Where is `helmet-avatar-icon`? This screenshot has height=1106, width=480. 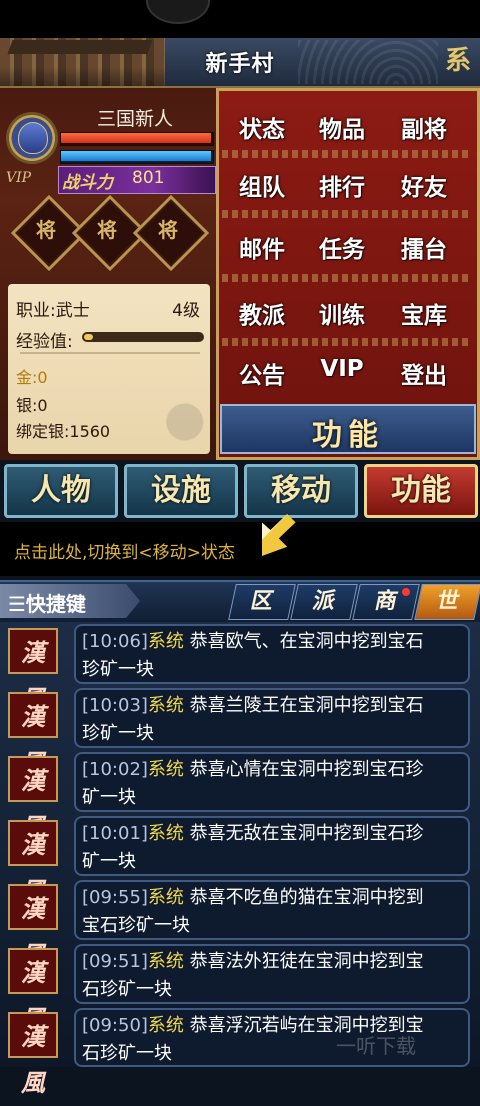 helmet-avatar-icon is located at coordinates (33, 138).